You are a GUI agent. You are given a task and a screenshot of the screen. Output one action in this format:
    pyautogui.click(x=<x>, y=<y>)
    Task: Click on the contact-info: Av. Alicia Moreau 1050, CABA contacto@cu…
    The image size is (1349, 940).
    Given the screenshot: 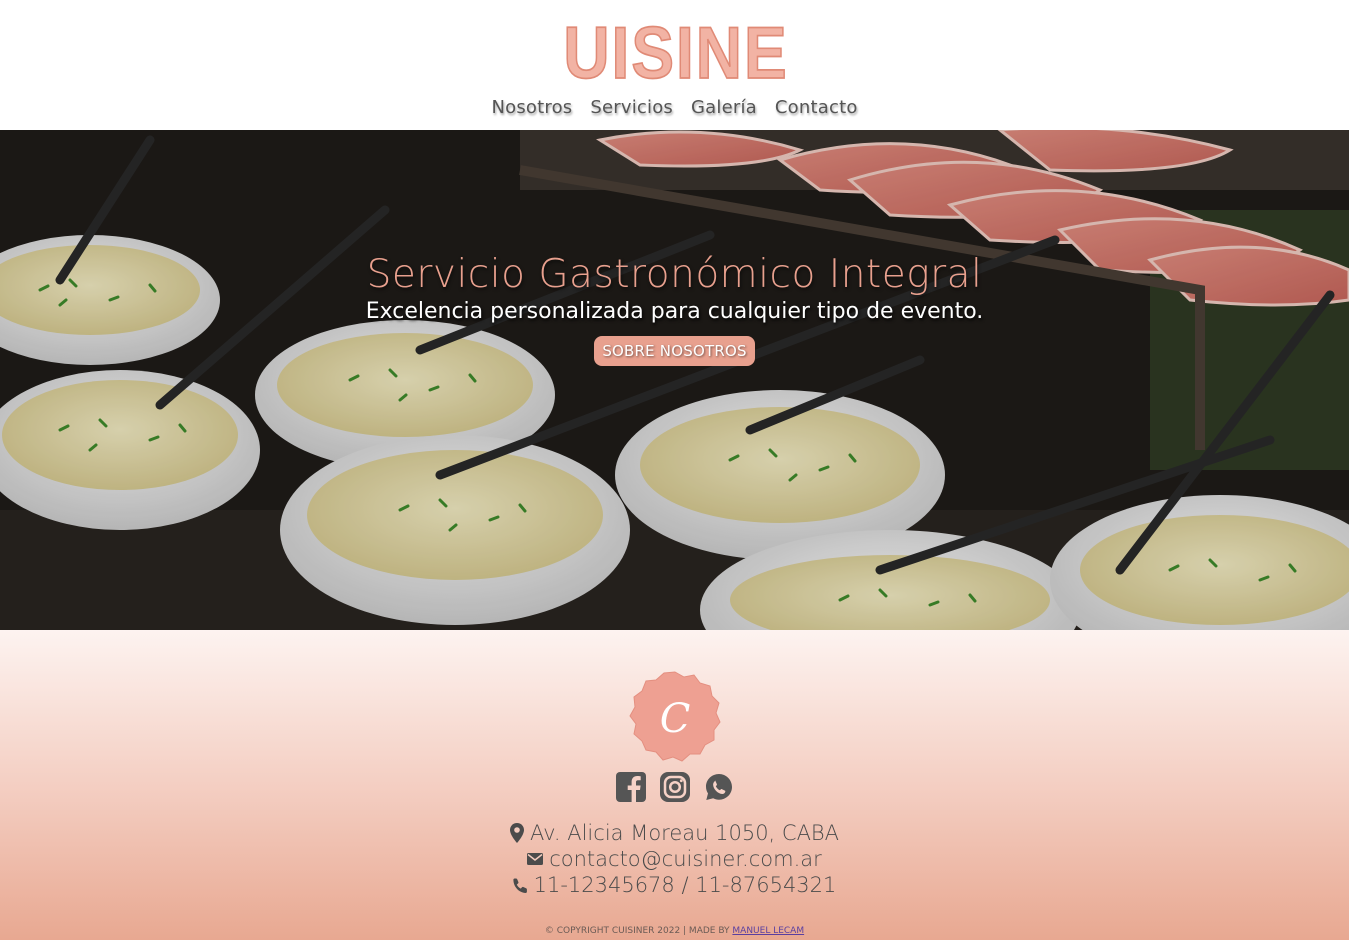 What is the action you would take?
    pyautogui.click(x=674, y=859)
    